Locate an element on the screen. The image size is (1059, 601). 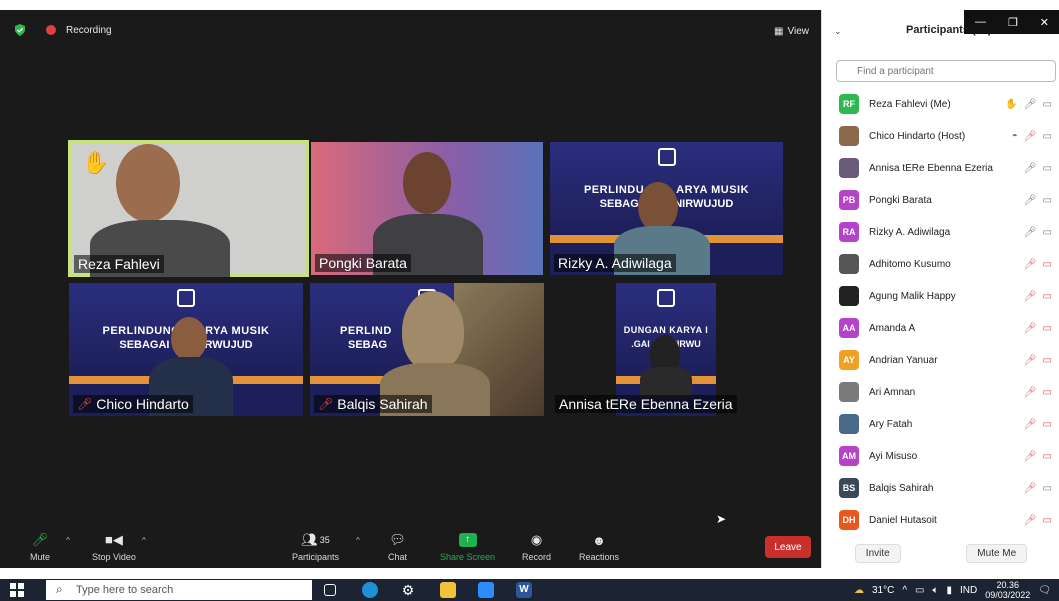
leave-button: Leave is located at coordinates (788, 547).